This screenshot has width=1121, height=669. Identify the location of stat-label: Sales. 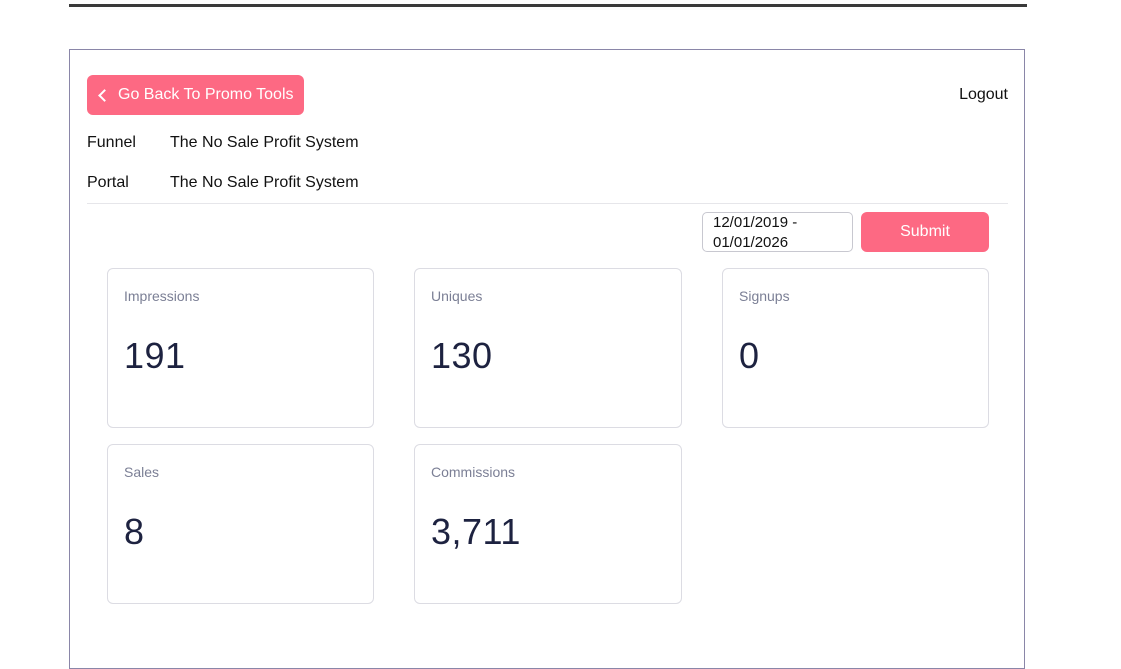
(142, 472).